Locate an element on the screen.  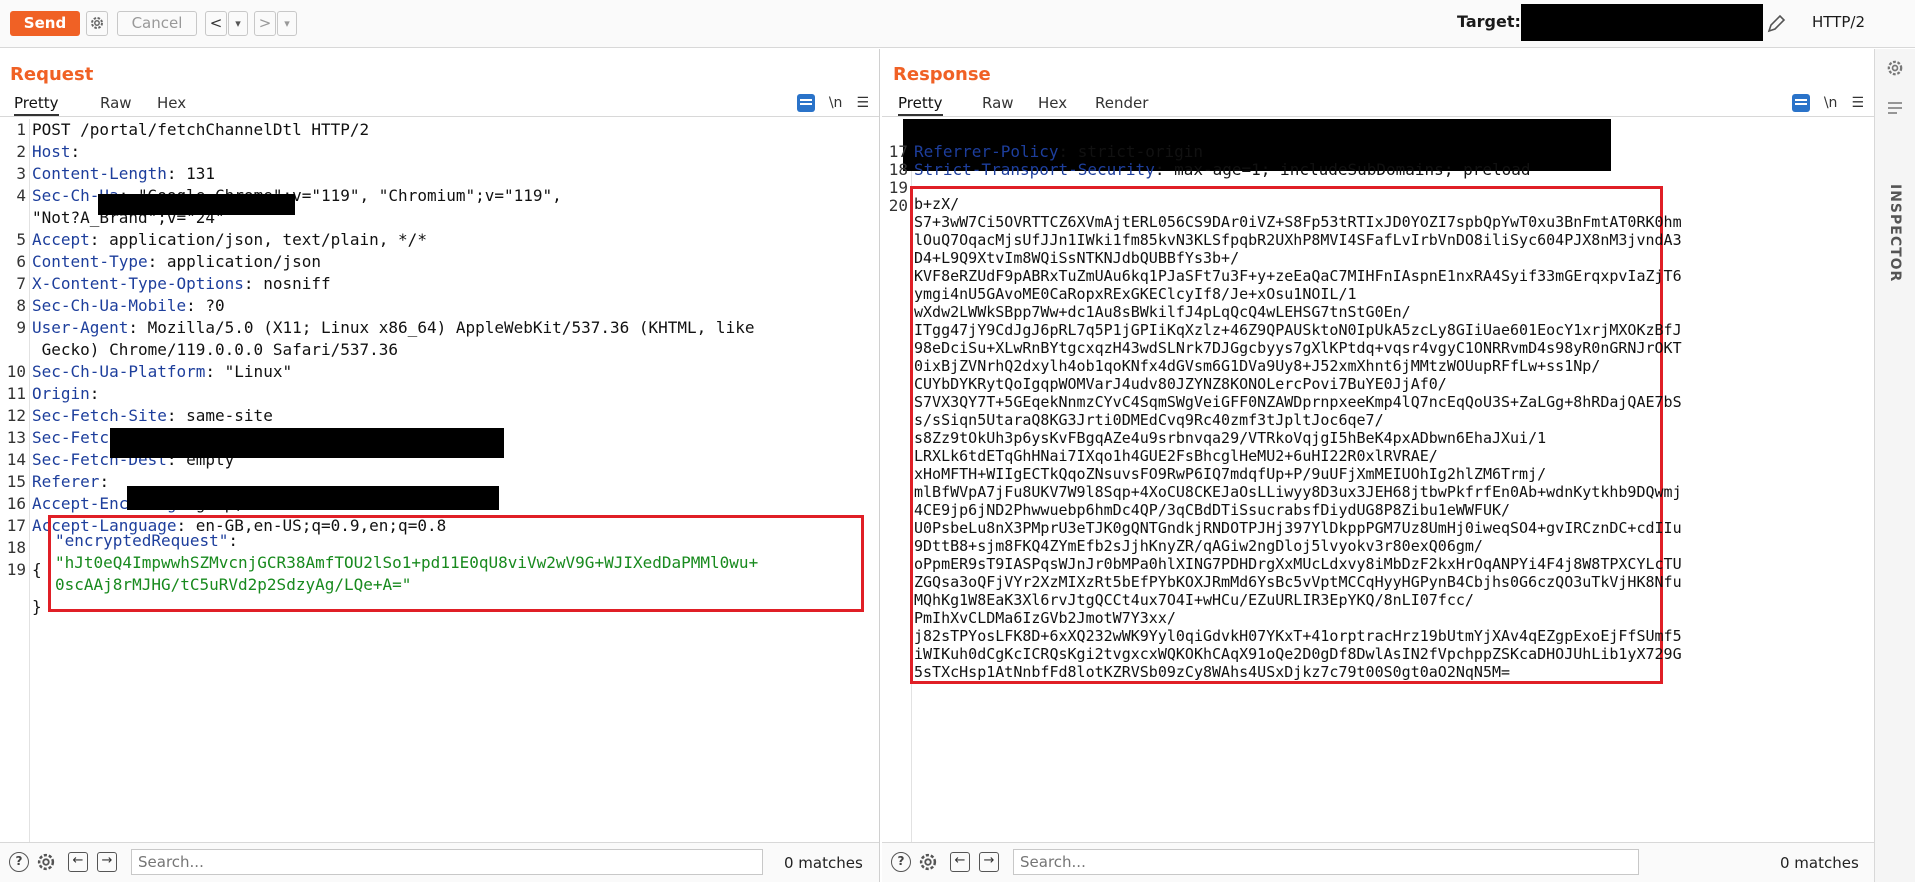
line-number: 15 is located at coordinates (16, 481).